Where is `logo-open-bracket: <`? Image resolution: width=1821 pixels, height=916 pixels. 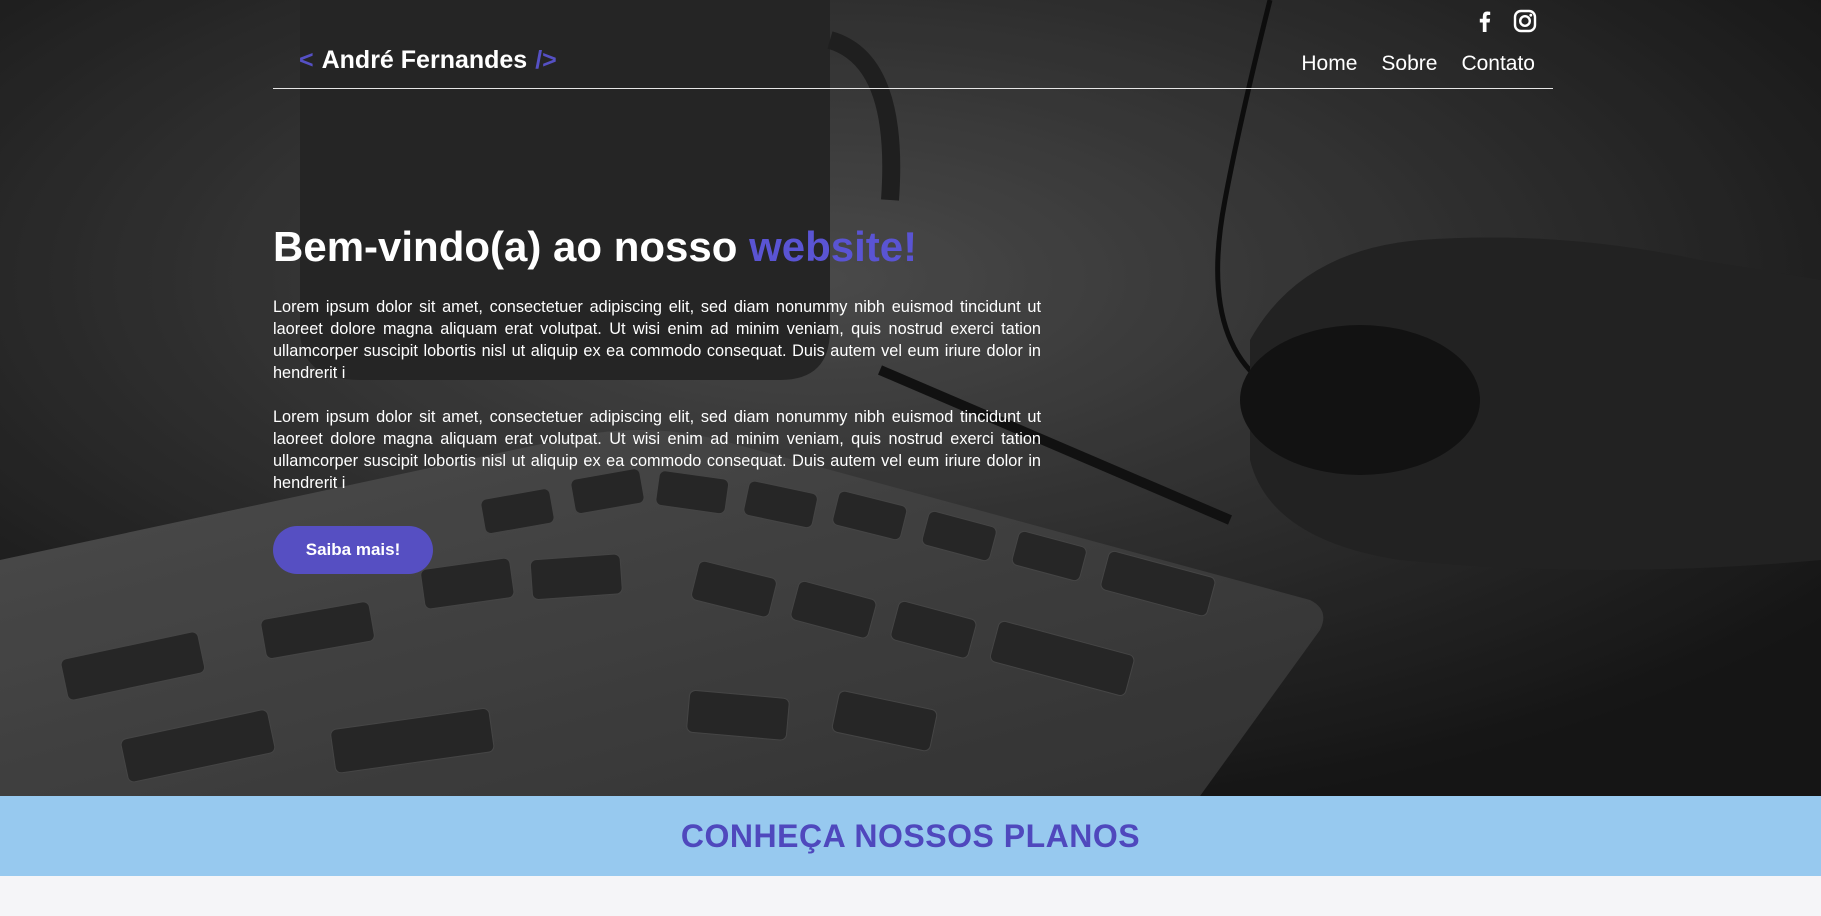
logo-open-bracket: < is located at coordinates (306, 60).